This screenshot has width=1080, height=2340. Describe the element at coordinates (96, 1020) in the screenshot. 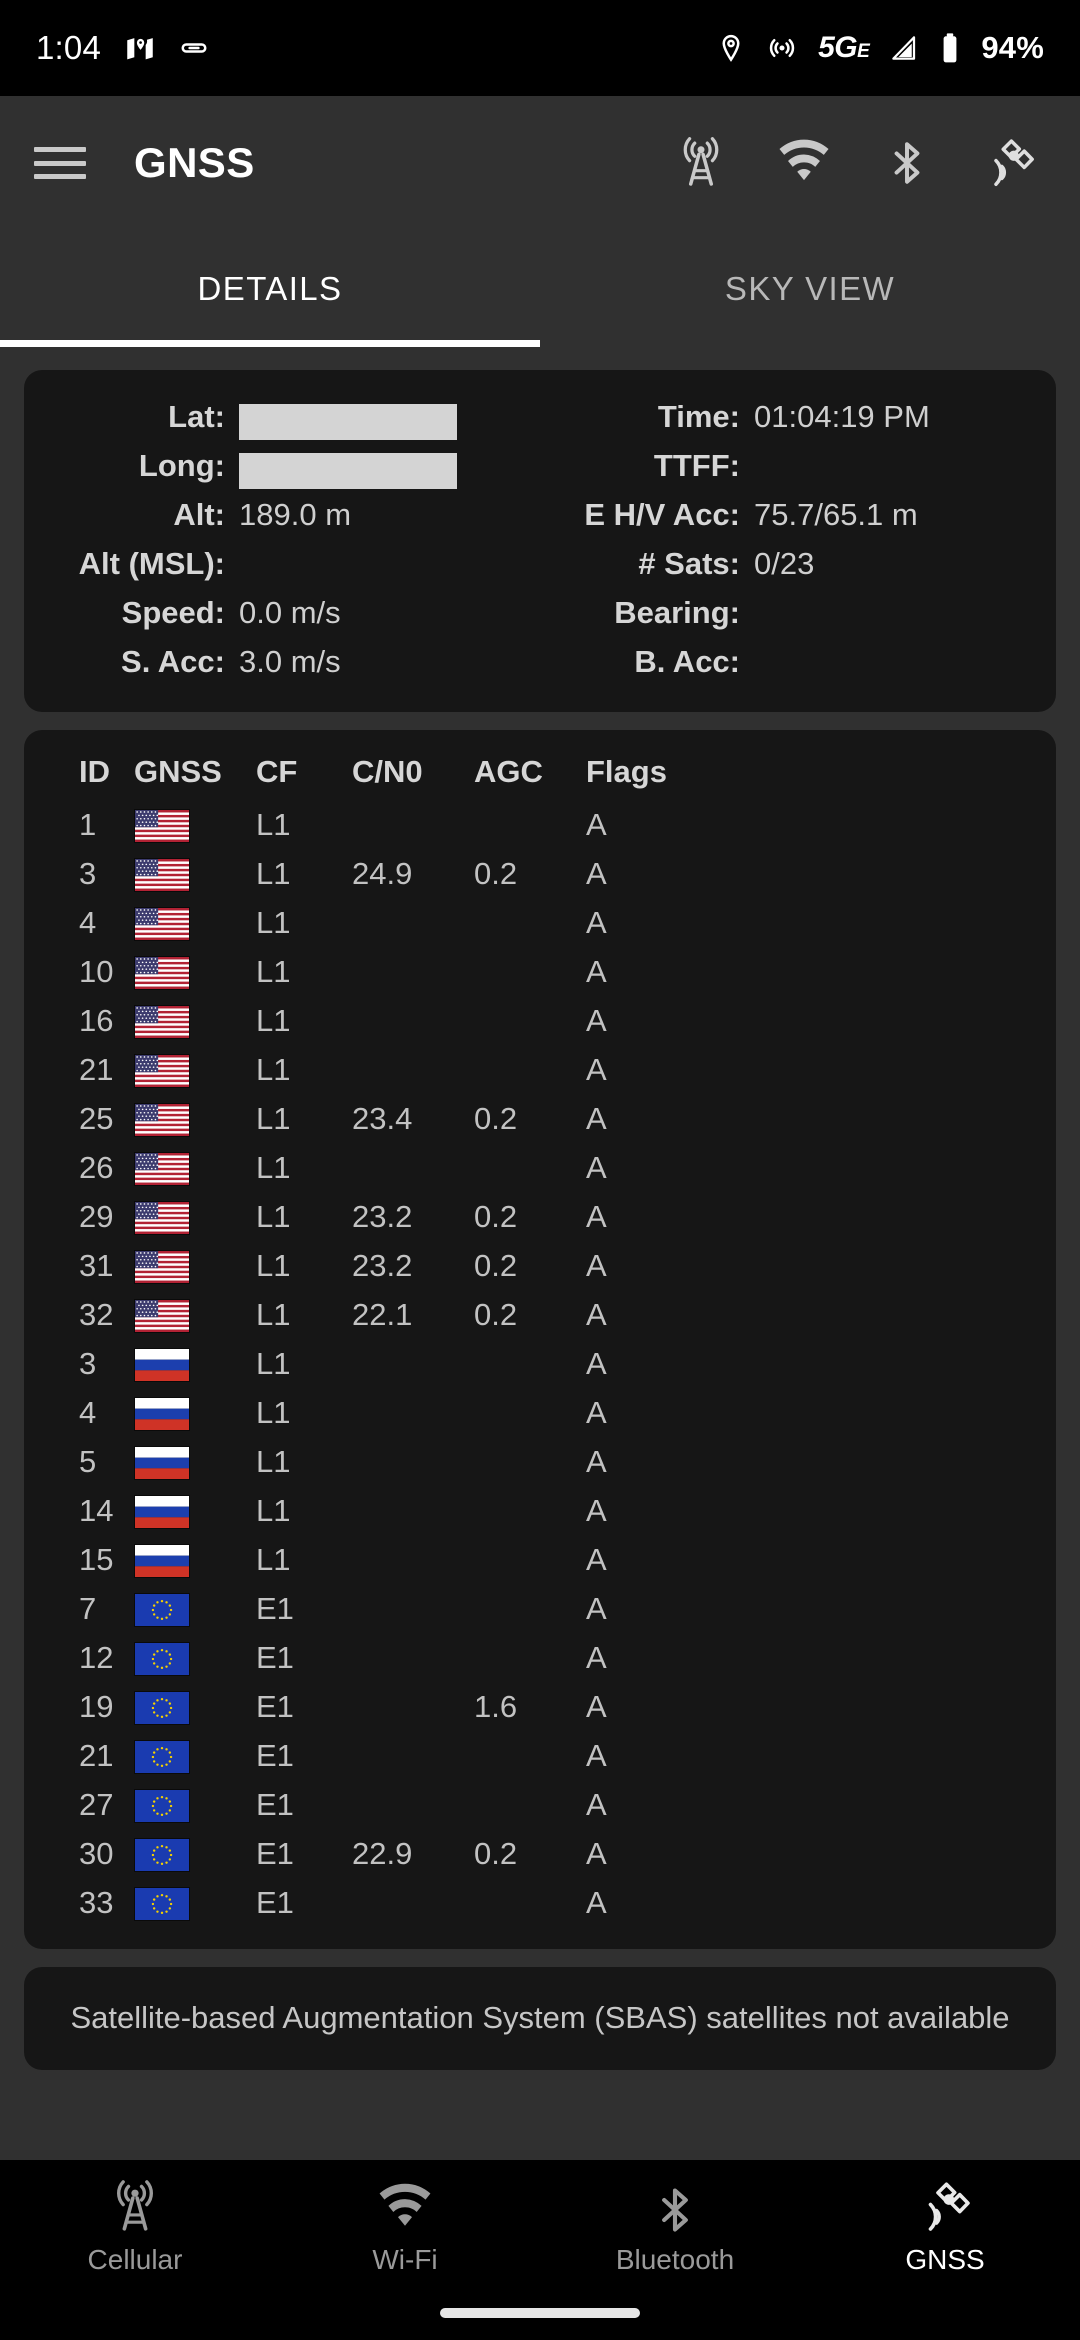

I see `cell-id: 16` at that location.